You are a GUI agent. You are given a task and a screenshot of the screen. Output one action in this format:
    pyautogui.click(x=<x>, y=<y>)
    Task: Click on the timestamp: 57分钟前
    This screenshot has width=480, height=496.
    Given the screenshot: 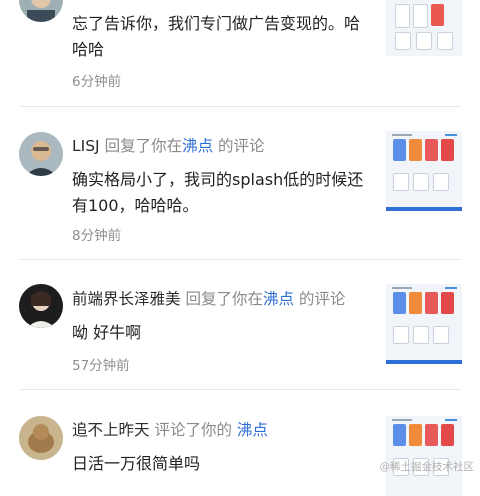 What is the action you would take?
    pyautogui.click(x=101, y=366)
    